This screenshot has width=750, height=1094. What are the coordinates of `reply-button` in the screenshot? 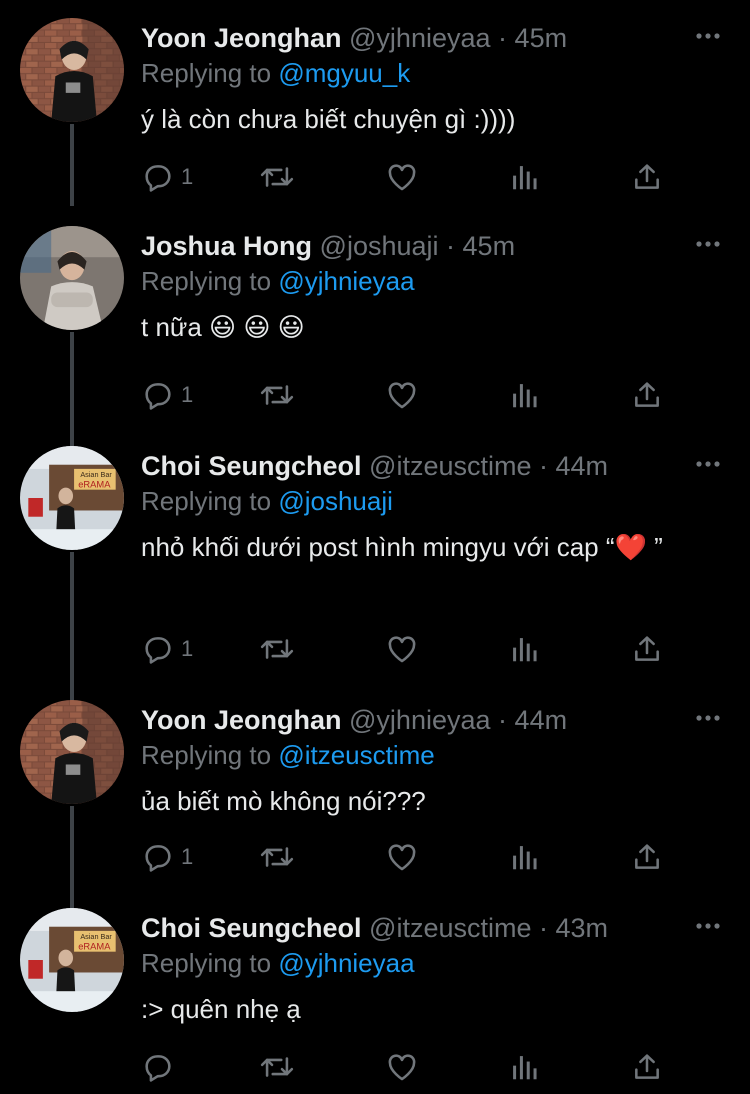 It's located at (158, 1068).